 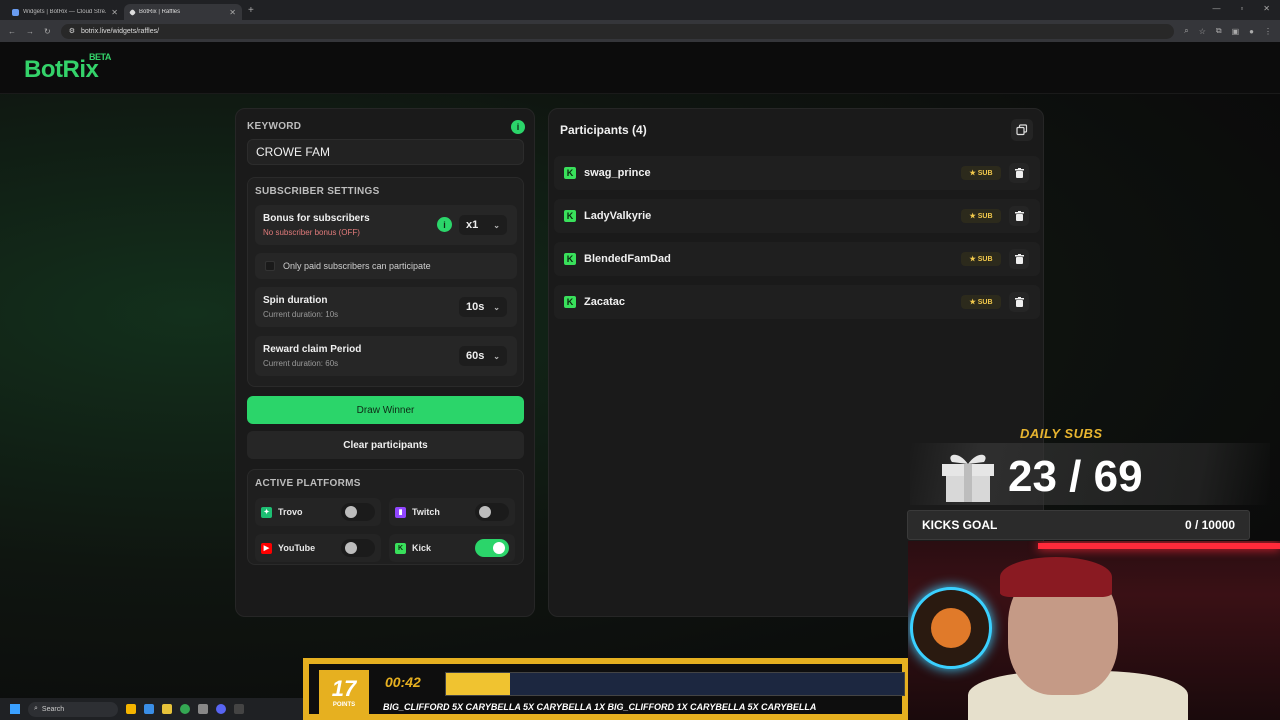 What do you see at coordinates (221, 709) in the screenshot?
I see `discord-icon` at bounding box center [221, 709].